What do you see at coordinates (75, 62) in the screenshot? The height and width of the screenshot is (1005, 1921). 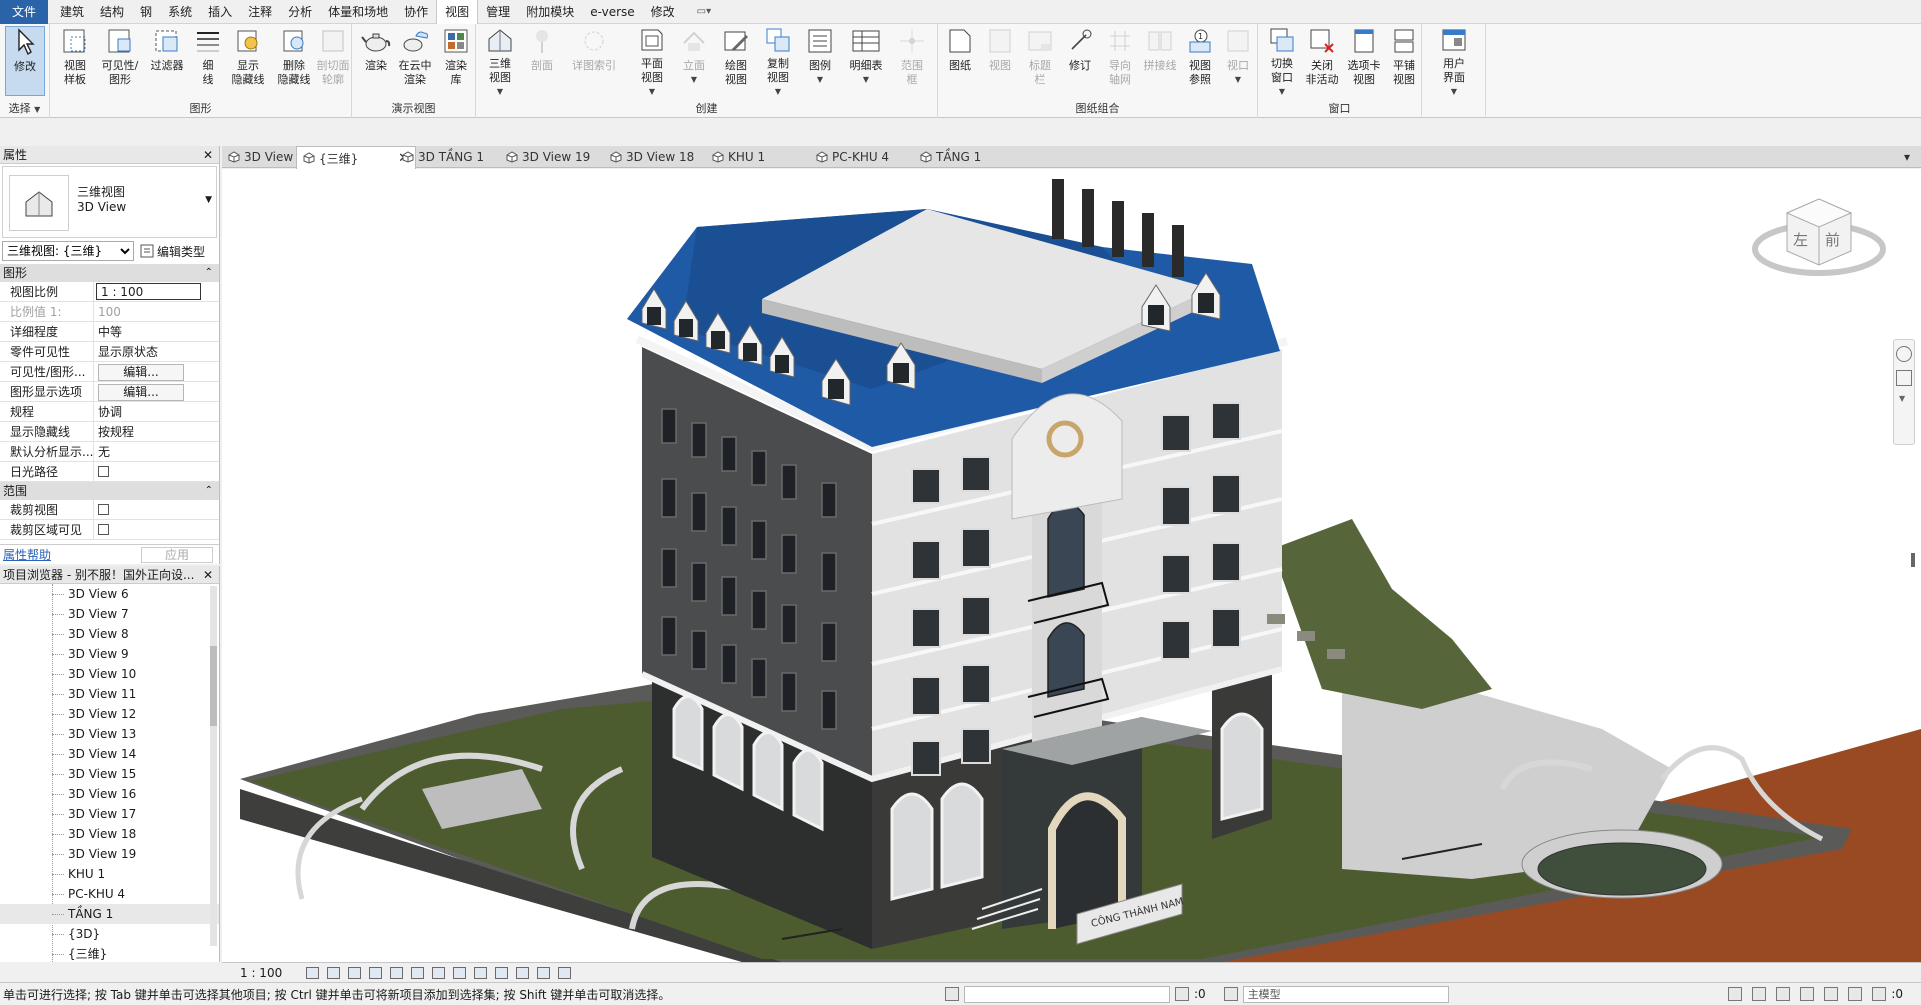 I see `view-templates-button: 视图 样板` at bounding box center [75, 62].